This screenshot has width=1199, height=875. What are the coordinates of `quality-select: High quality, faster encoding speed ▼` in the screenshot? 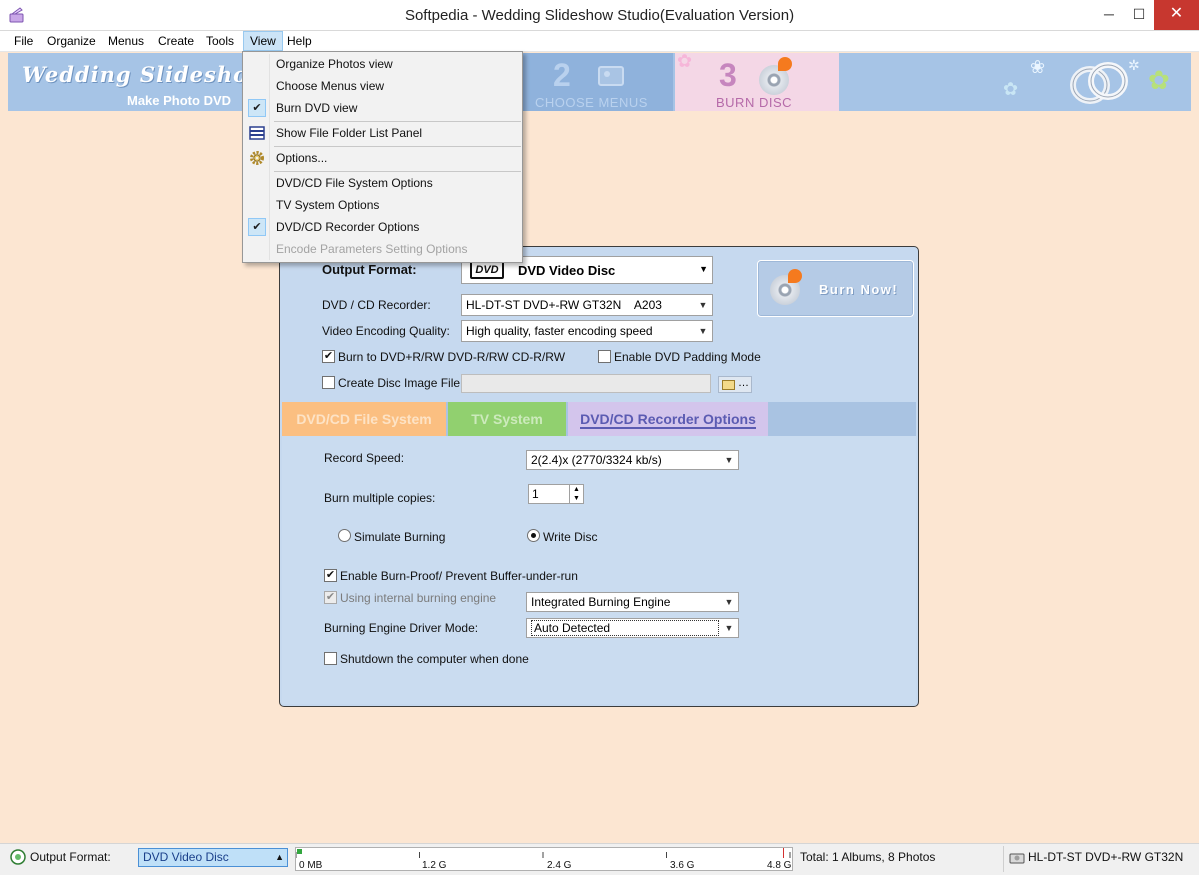 It's located at (587, 331).